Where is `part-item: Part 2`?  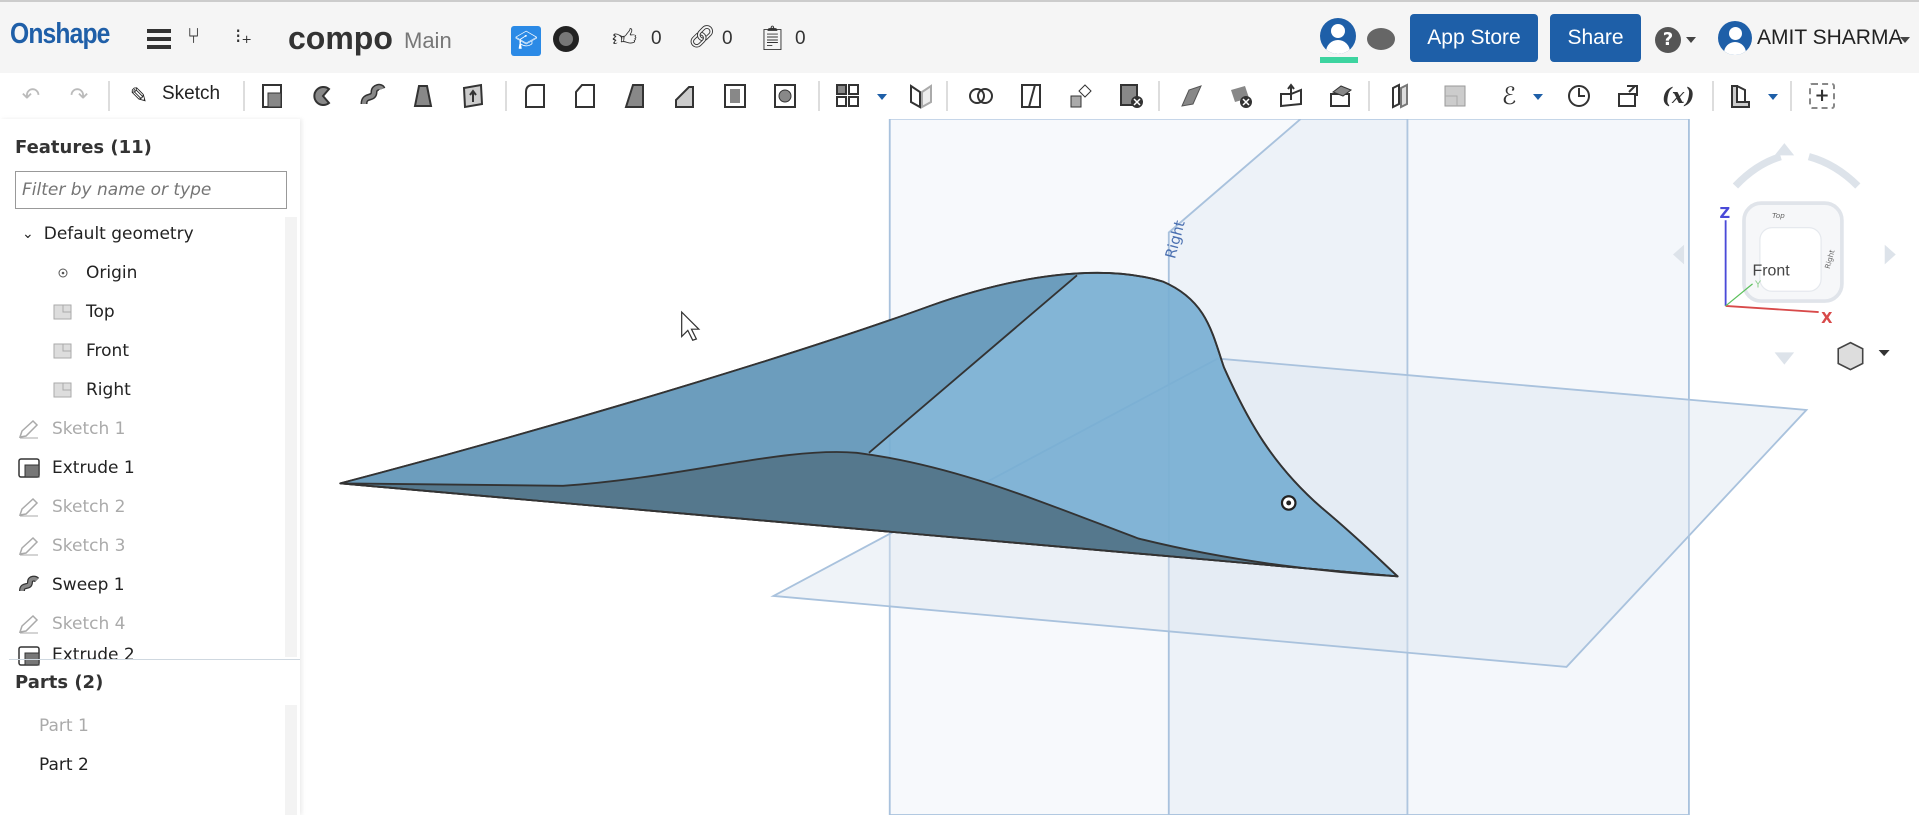
part-item: Part 2 is located at coordinates (181, 765).